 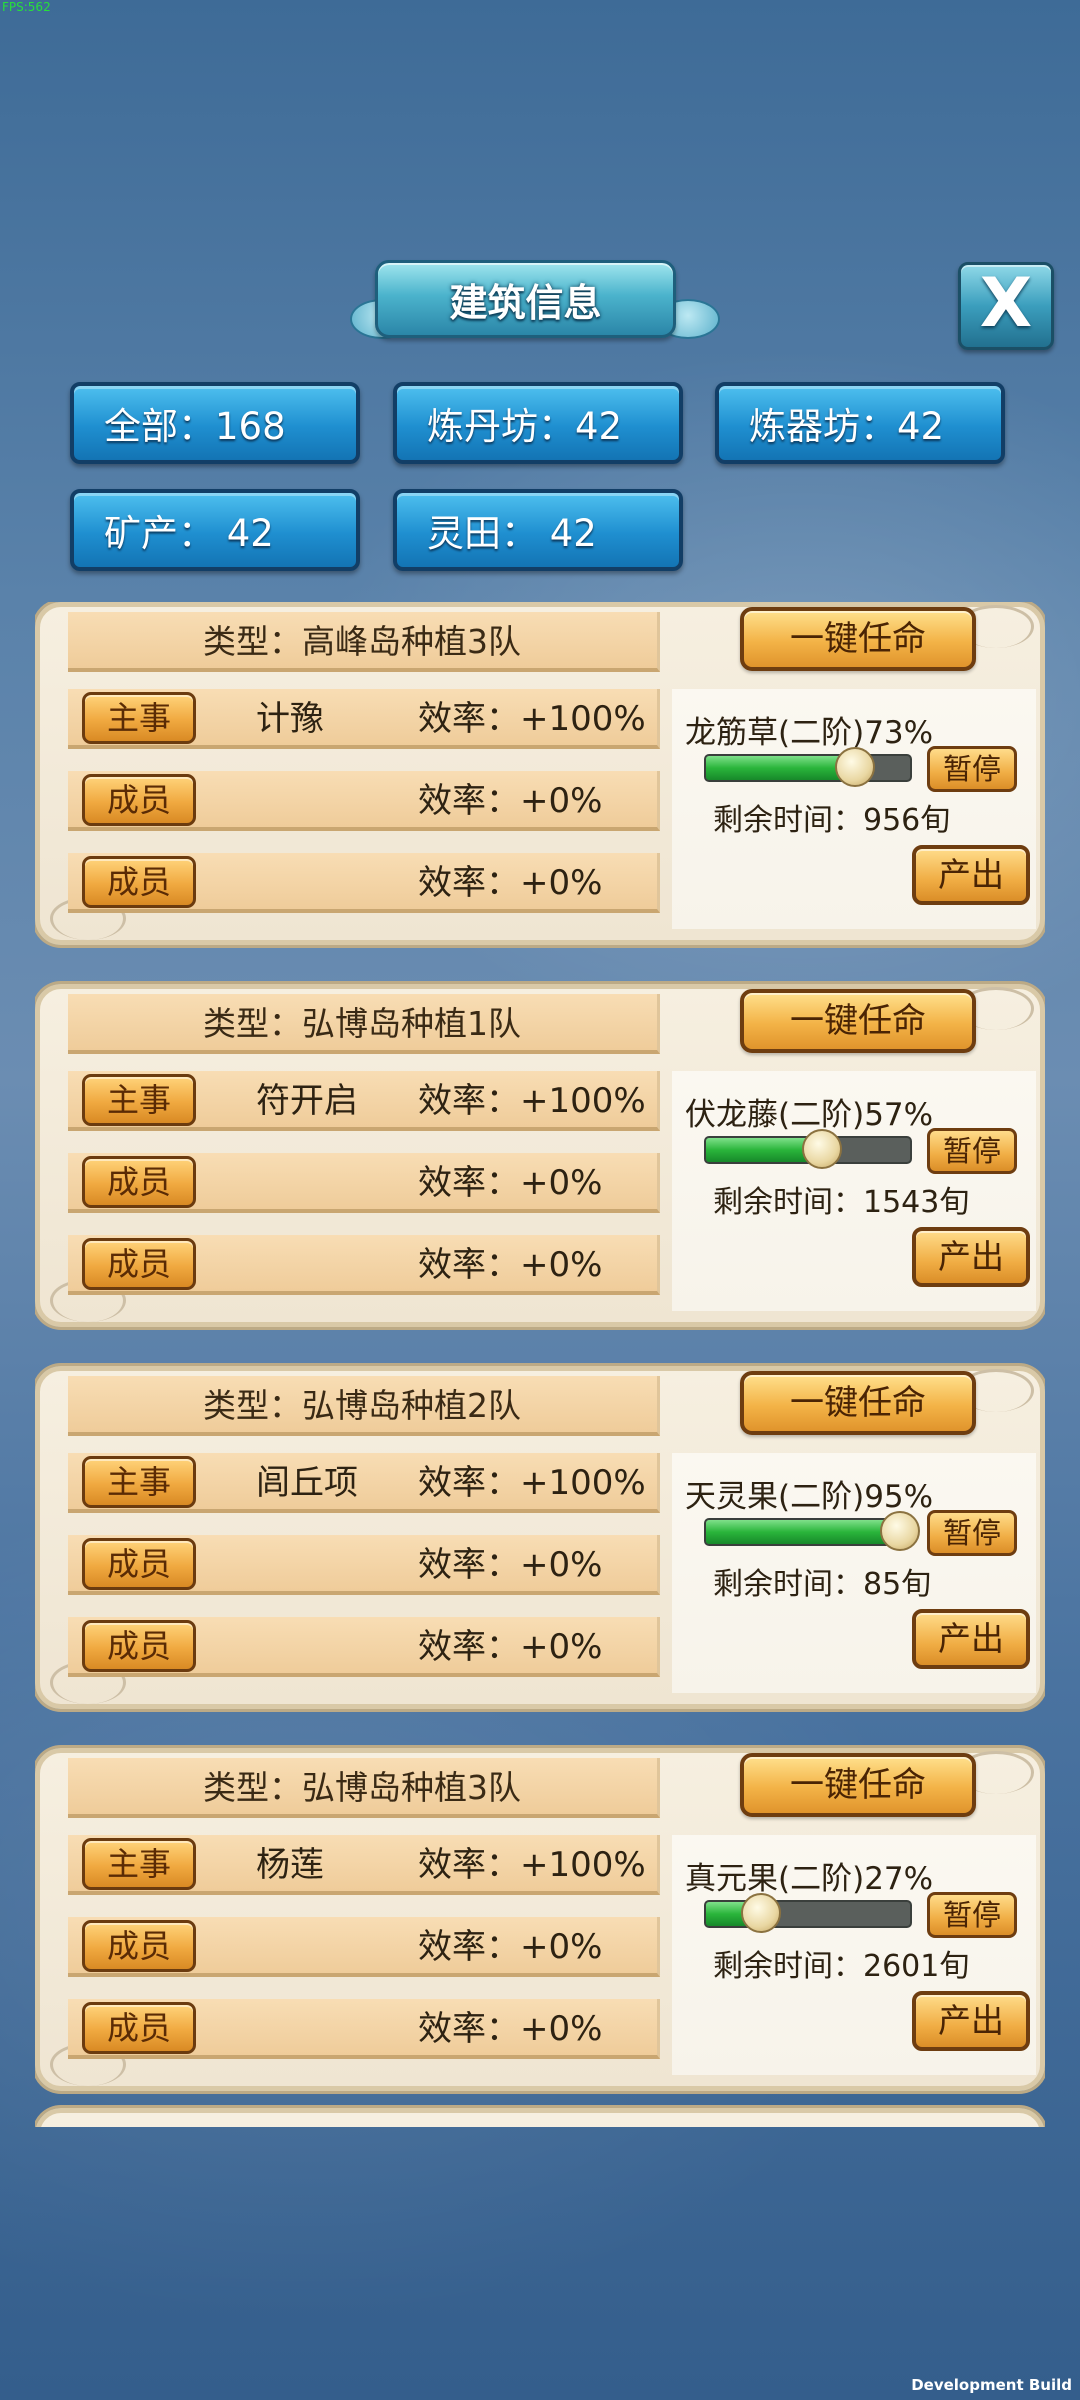 I want to click on remaining-time: 剩余时间：1543旬, so click(x=841, y=1202).